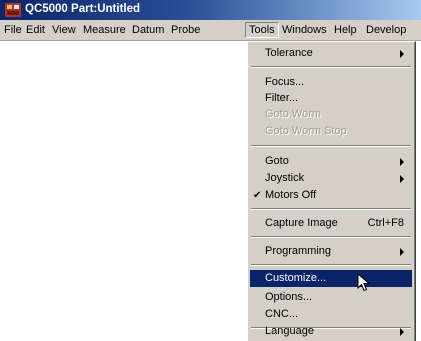 The height and width of the screenshot is (341, 421). What do you see at coordinates (35, 30) in the screenshot?
I see `menu-edit: Edit` at bounding box center [35, 30].